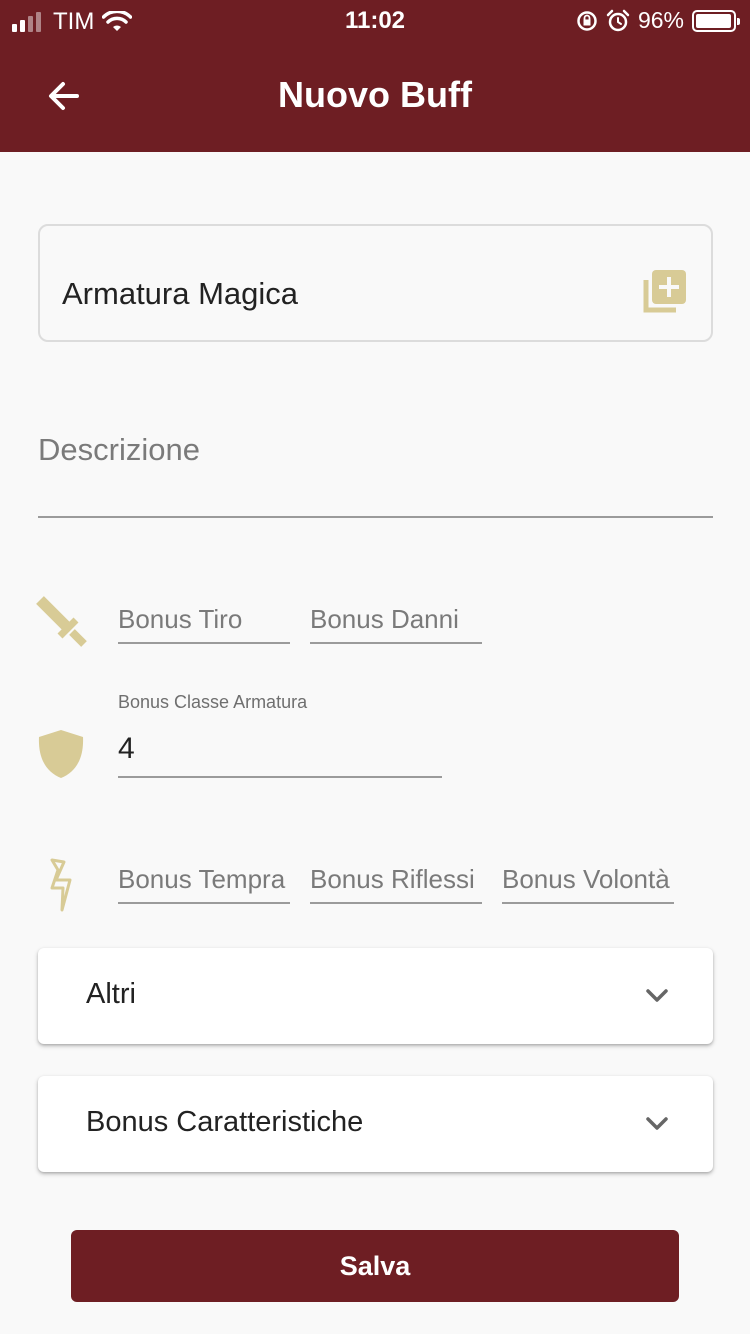 This screenshot has height=1334, width=750. I want to click on bonus-tiro-field: Bonus Tiro, so click(204, 624).